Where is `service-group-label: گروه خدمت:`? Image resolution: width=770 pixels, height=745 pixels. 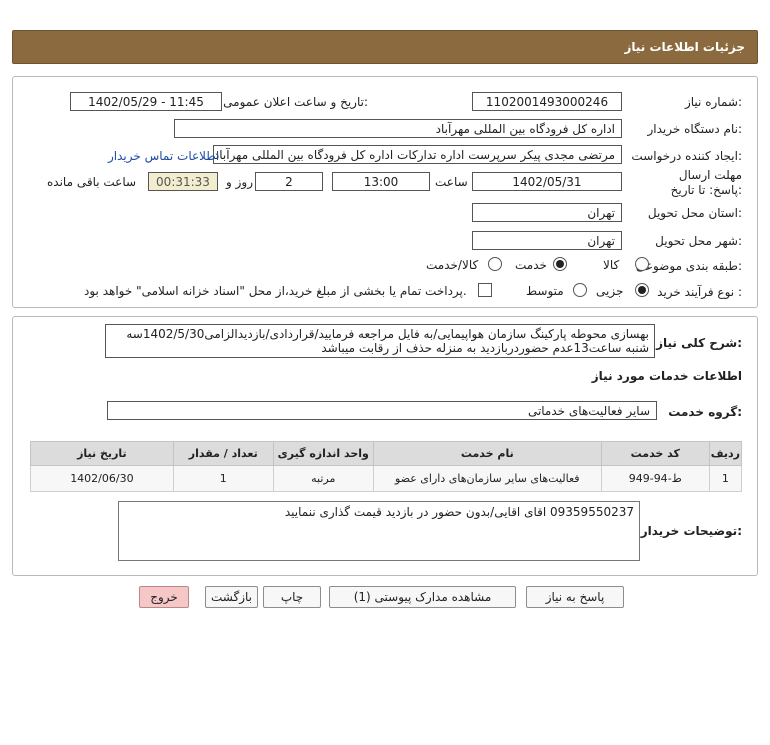 service-group-label: گروه خدمت: is located at coordinates (705, 412).